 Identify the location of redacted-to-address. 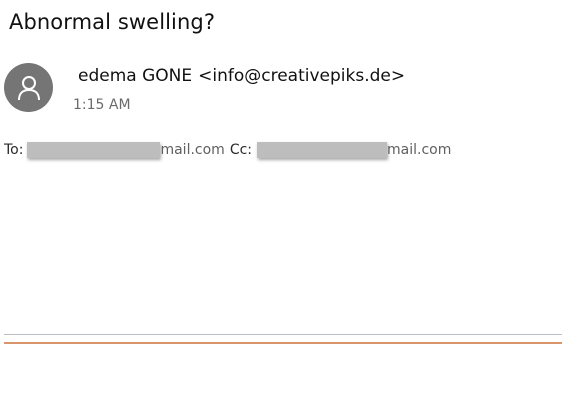
(94, 150).